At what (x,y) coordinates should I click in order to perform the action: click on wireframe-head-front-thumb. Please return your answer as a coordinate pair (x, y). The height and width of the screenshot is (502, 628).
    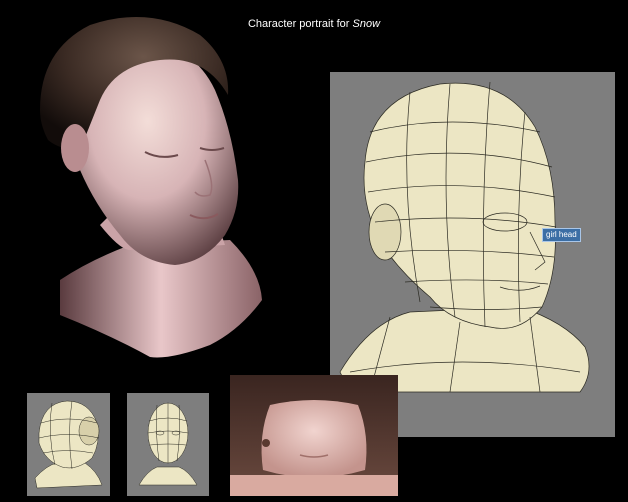
    Looking at the image, I should click on (168, 444).